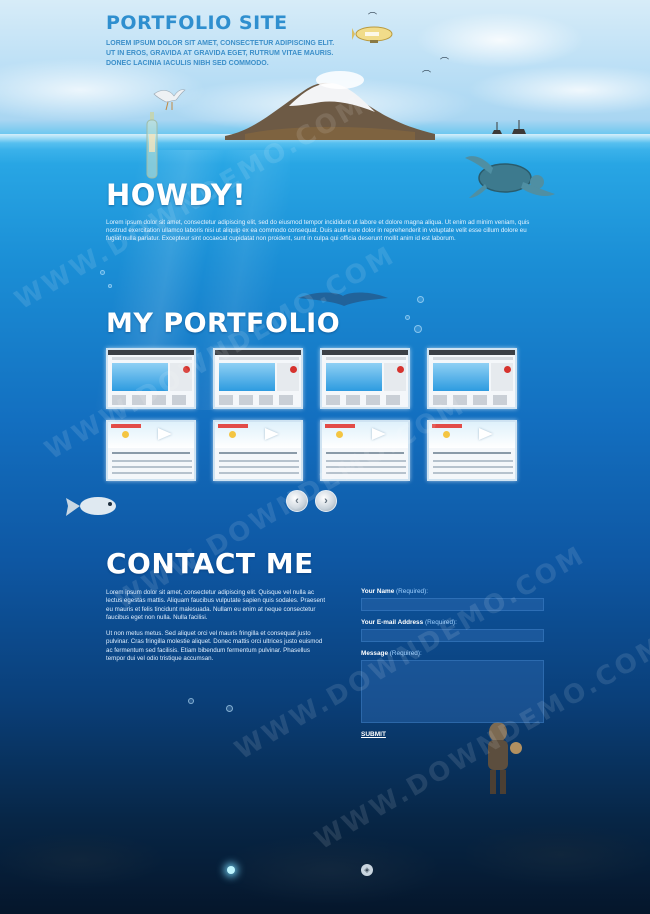 The width and height of the screenshot is (650, 914). Describe the element at coordinates (169, 100) in the screenshot. I see `seagull-icon` at that location.